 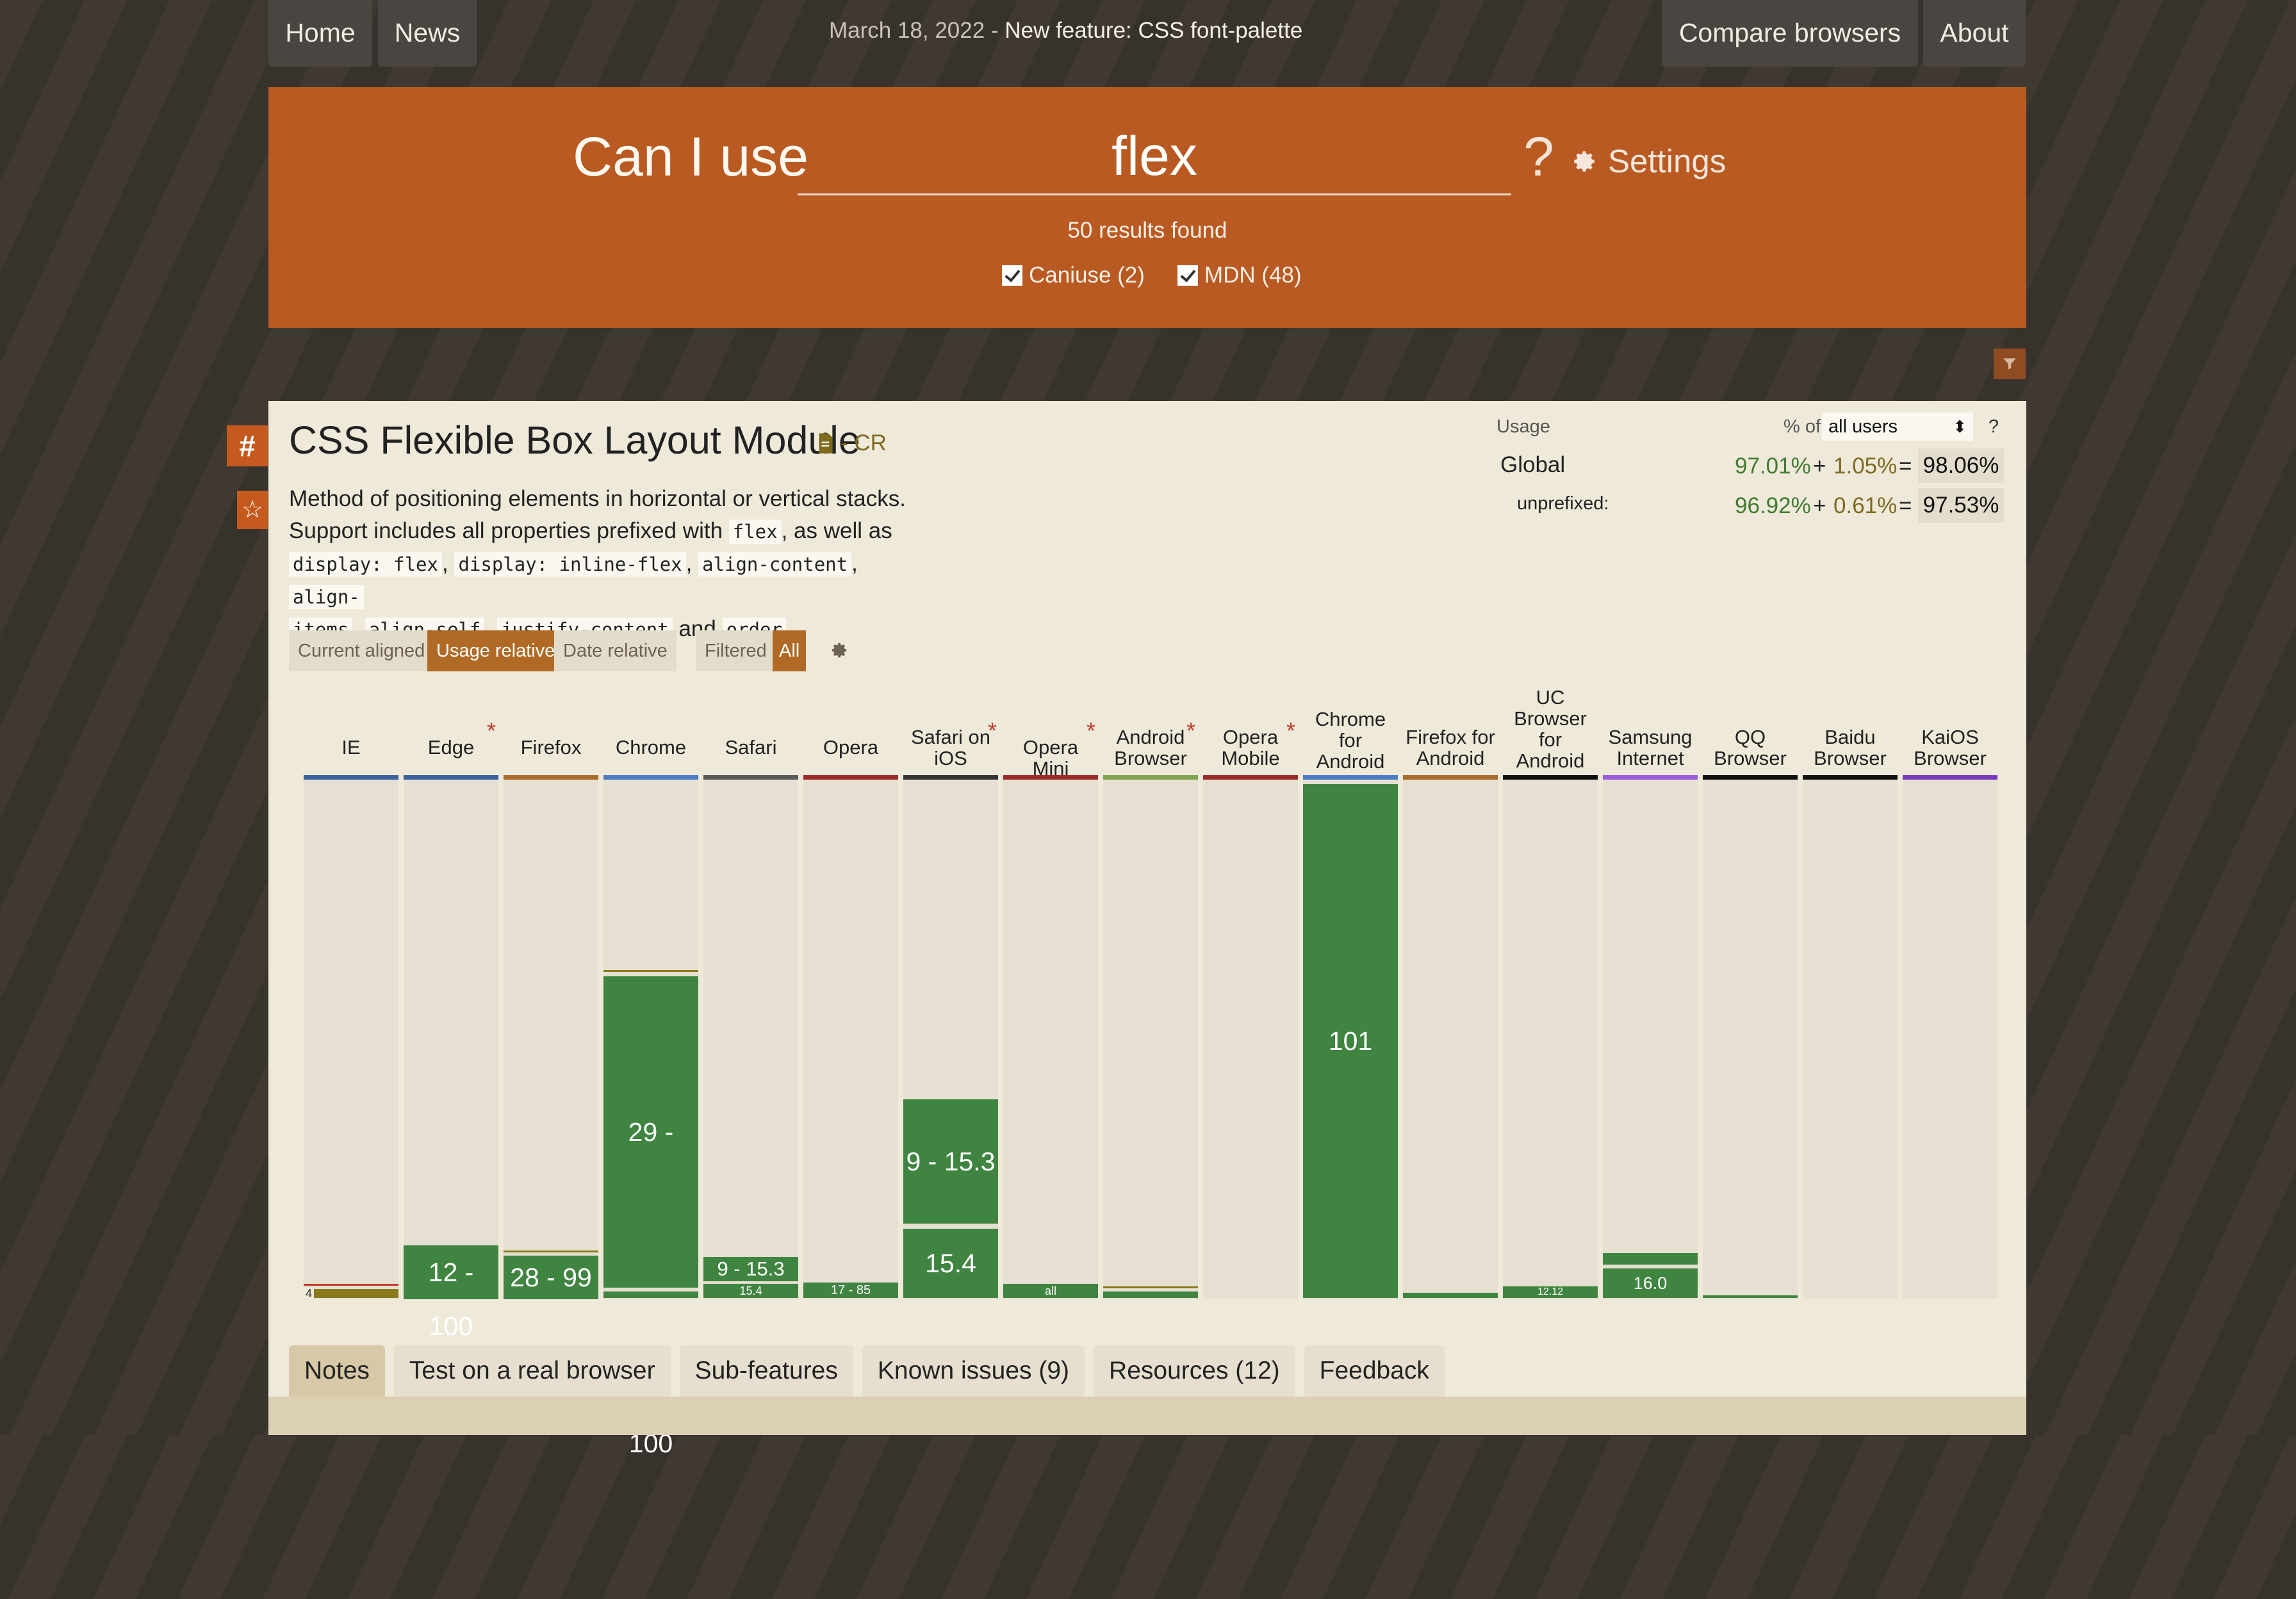 I want to click on tab-sub-features: Sub-features, so click(x=766, y=1371).